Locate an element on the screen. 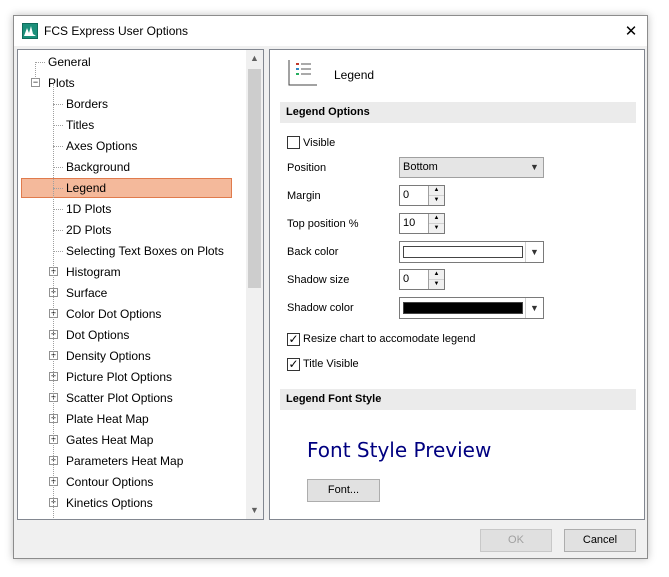  tree-item-label: Titles is located at coordinates (80, 125).